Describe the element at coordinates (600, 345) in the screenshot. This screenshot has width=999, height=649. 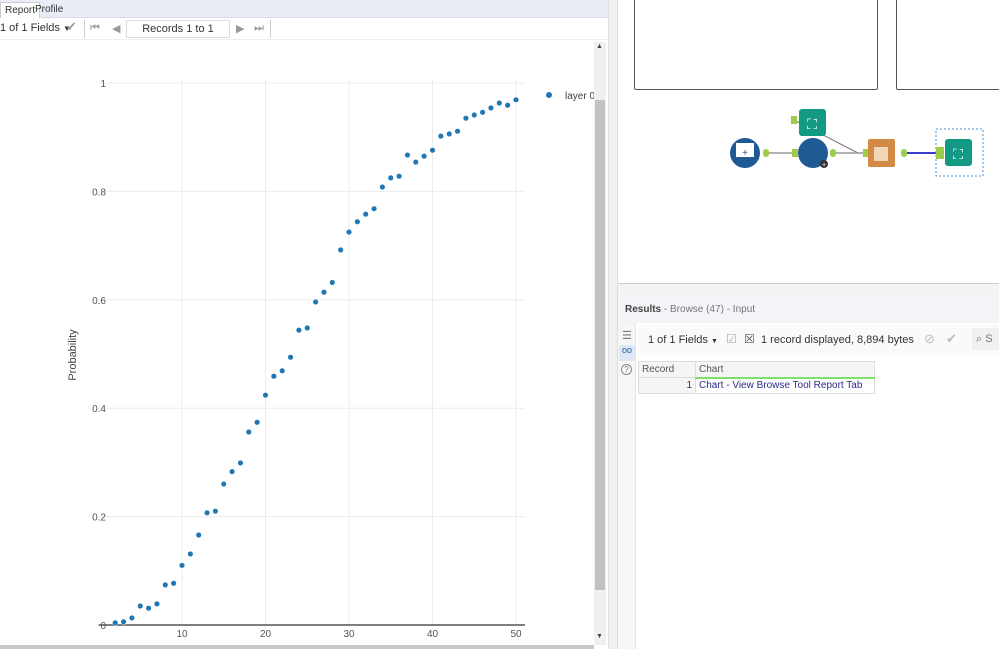
I see `scrollbar-thumb` at that location.